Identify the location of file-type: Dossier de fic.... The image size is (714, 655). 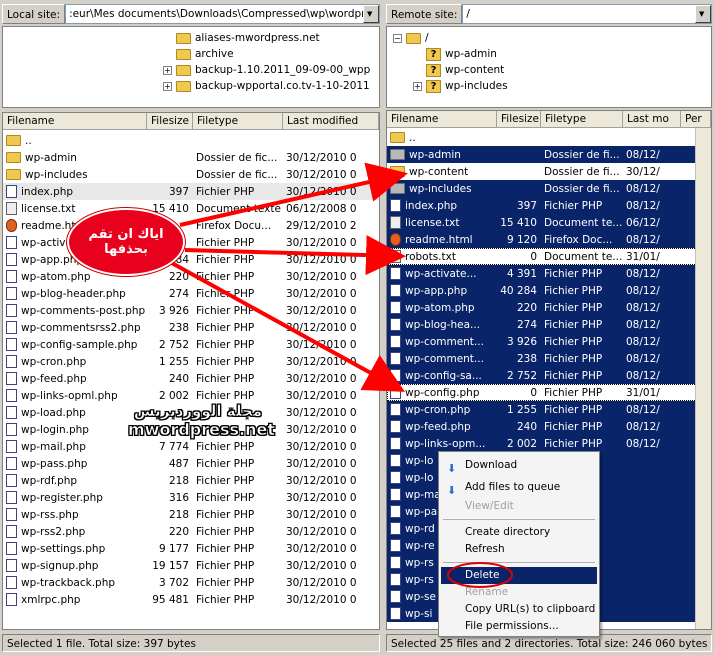
(237, 174).